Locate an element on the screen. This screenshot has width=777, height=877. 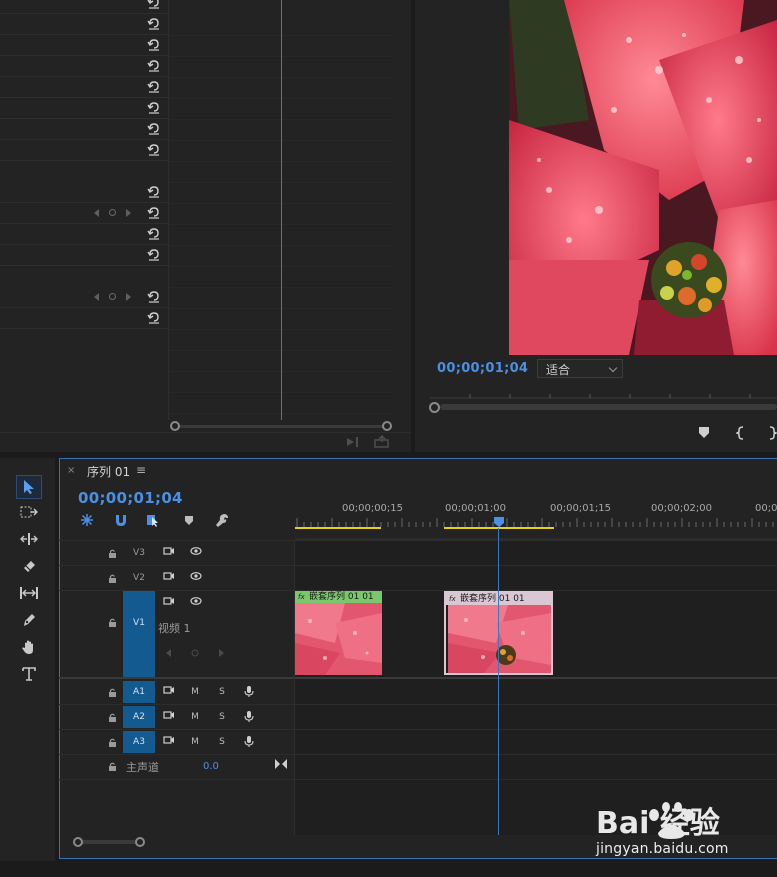
program-monitor-scroll-handle is located at coordinates (434, 407).